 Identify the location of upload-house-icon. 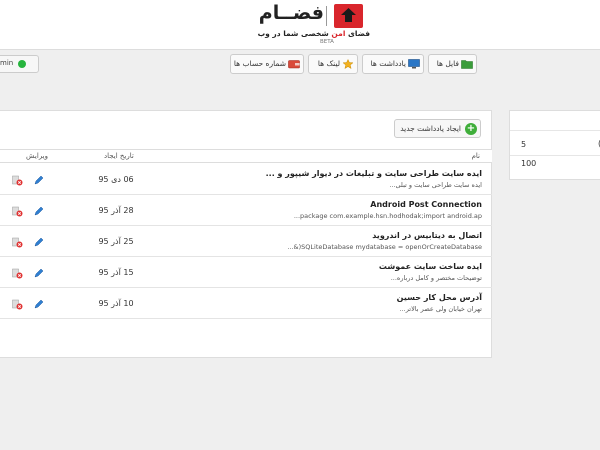
(348, 15).